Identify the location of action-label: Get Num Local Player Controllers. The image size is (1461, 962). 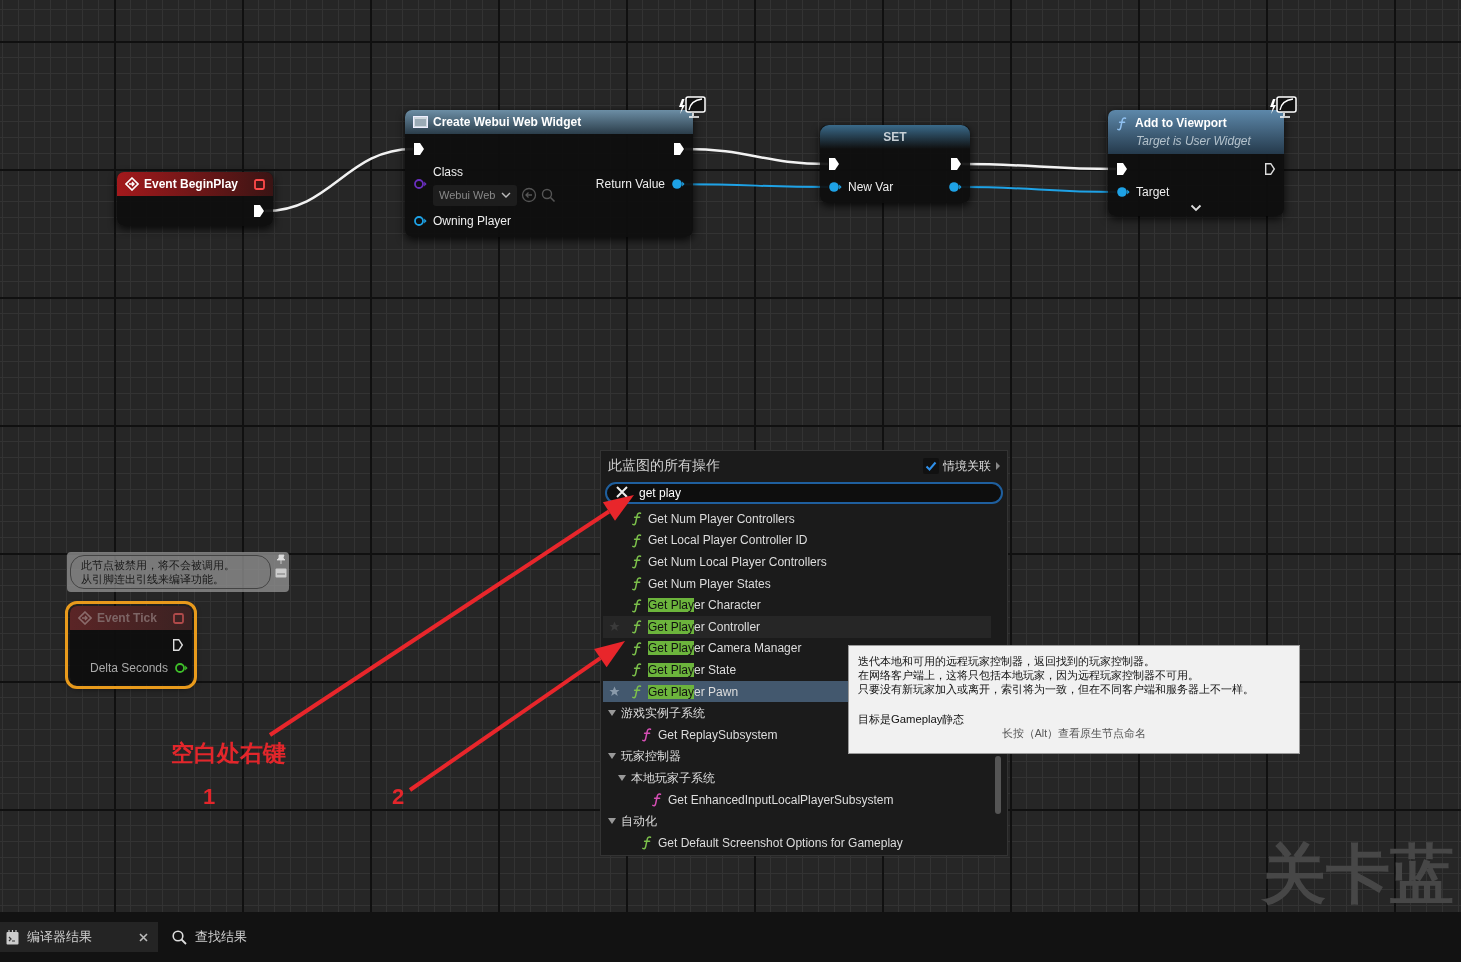
(737, 562).